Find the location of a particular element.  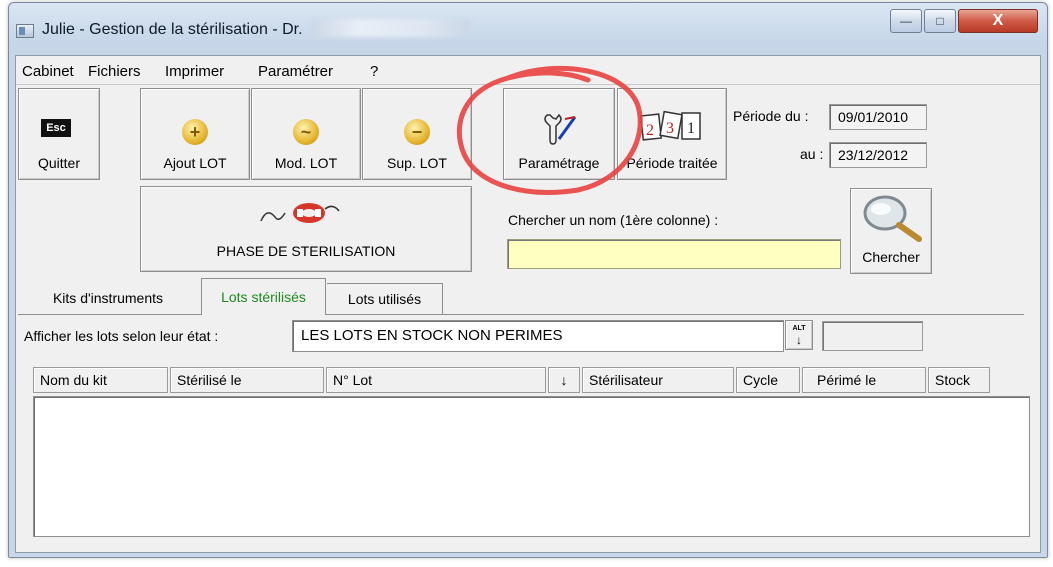

svg-text: 1 is located at coordinates (691, 128).